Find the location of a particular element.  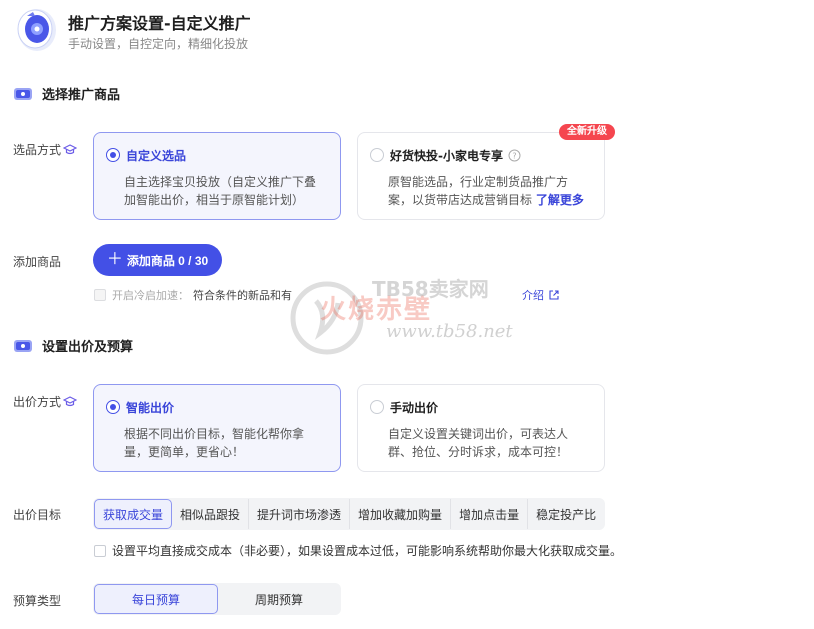

page-subtitle: 手动设置，自控定向，精细化投放 is located at coordinates (158, 44).